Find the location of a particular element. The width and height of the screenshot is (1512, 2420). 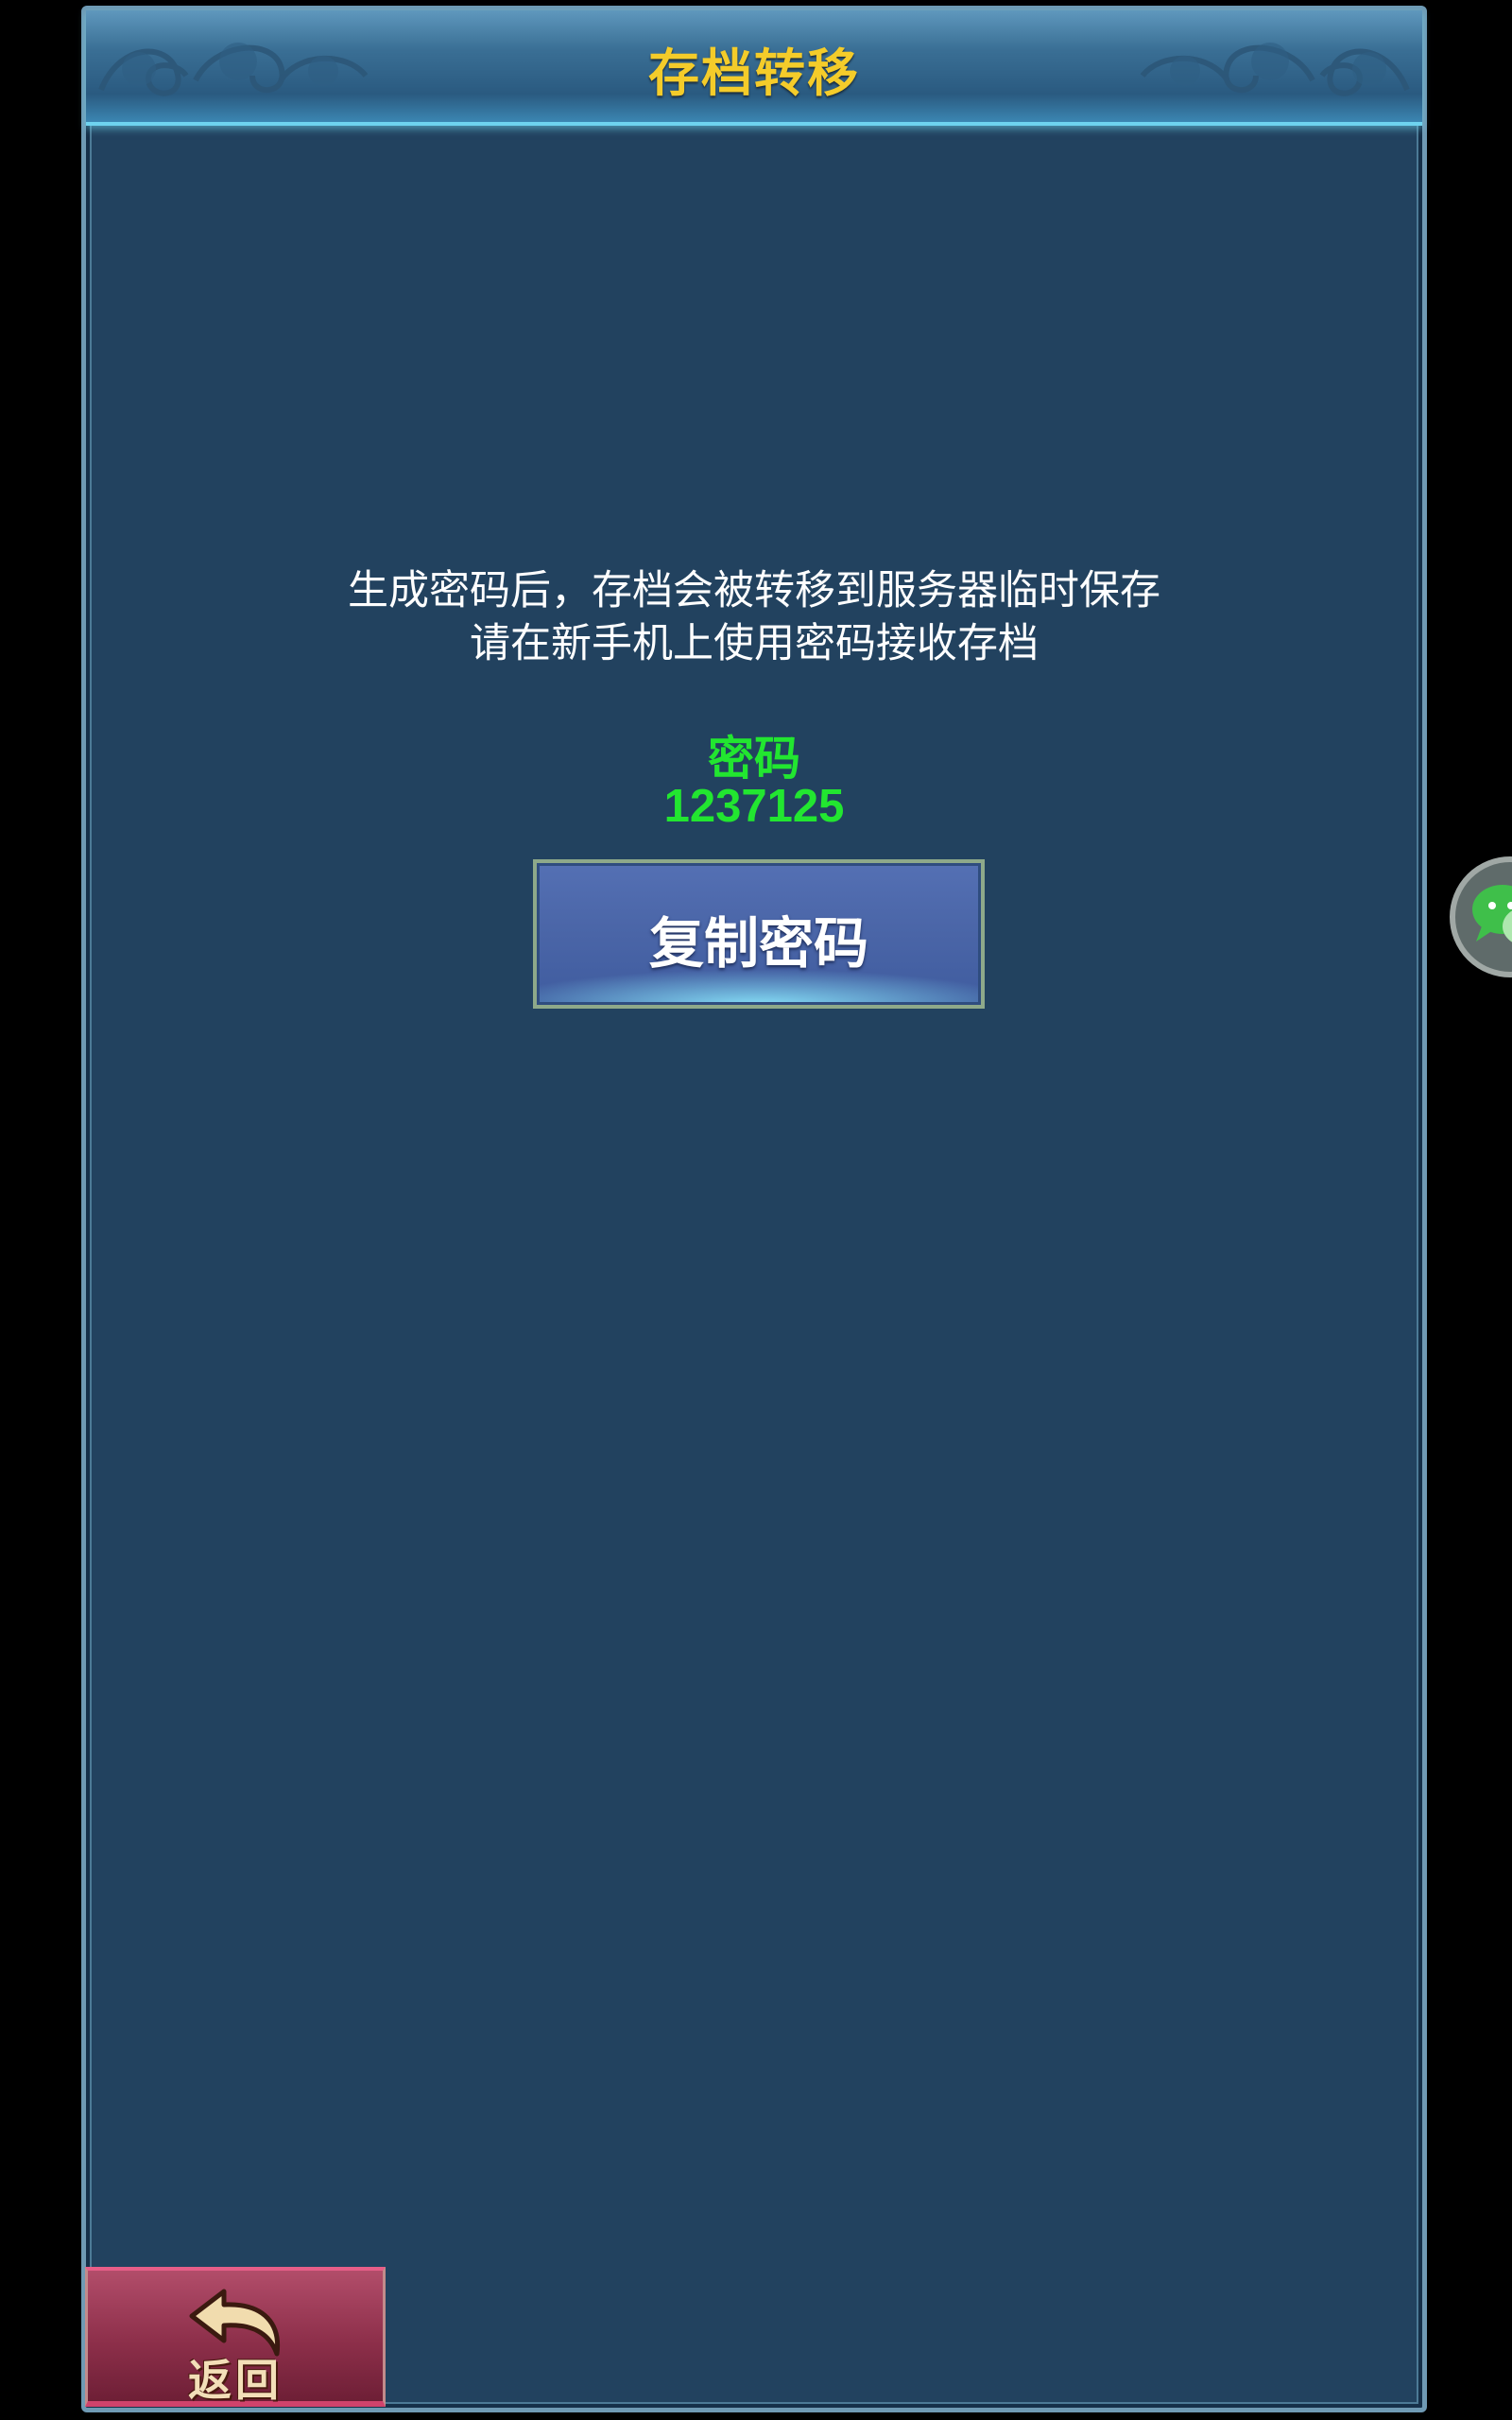

back-button: 返回 is located at coordinates (235, 2337).